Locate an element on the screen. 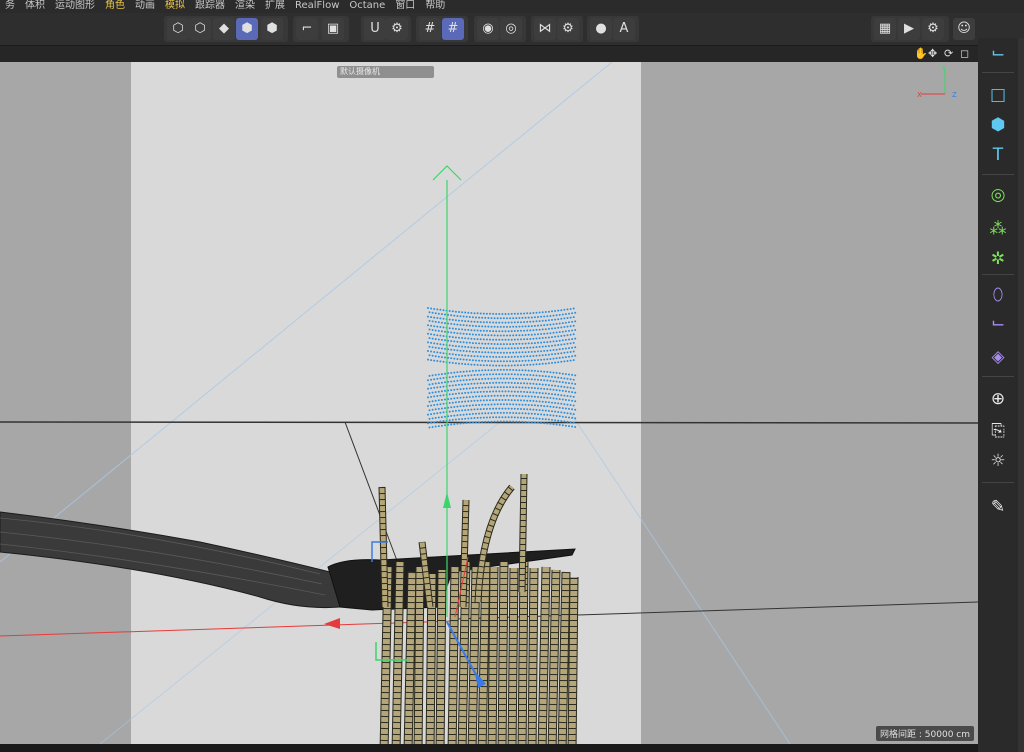 This screenshot has width=1024, height=752. render-settings-button: ⚙ is located at coordinates (933, 29).